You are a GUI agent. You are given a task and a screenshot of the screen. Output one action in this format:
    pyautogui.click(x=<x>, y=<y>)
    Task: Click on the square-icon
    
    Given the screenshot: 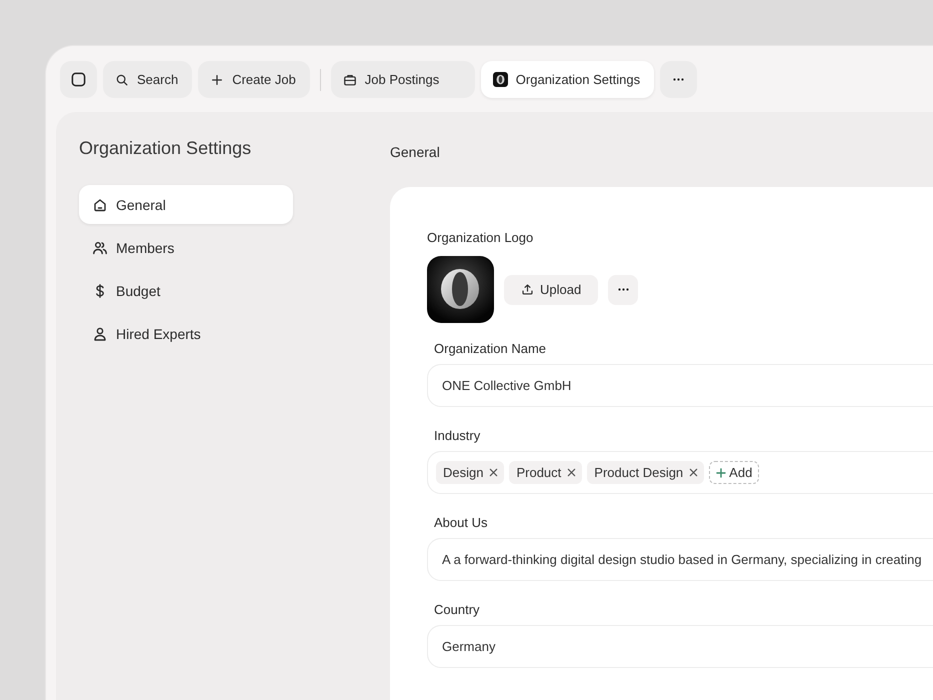 What is the action you would take?
    pyautogui.click(x=78, y=79)
    